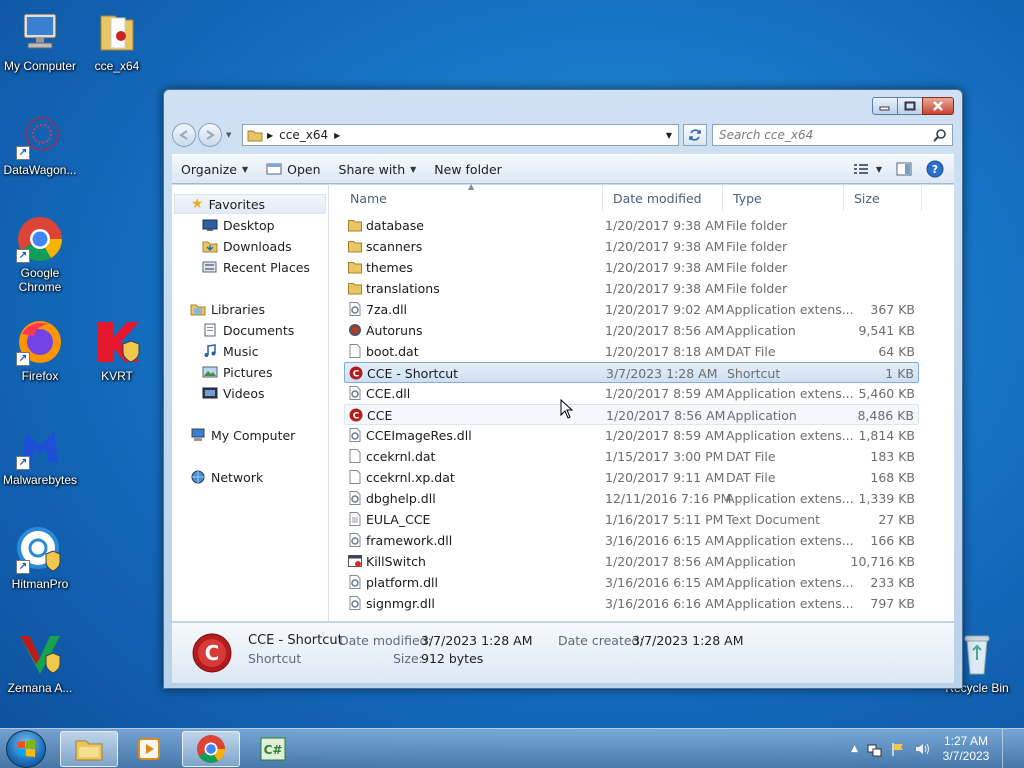 Image resolution: width=1024 pixels, height=768 pixels. Describe the element at coordinates (40, 454) in the screenshot. I see `desktop-icon-malwarebytes: ↗ Malwarebytes` at that location.